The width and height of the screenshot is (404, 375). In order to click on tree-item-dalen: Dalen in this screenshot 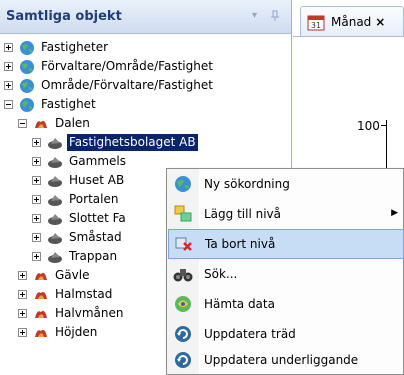, I will do `click(145, 123)`.